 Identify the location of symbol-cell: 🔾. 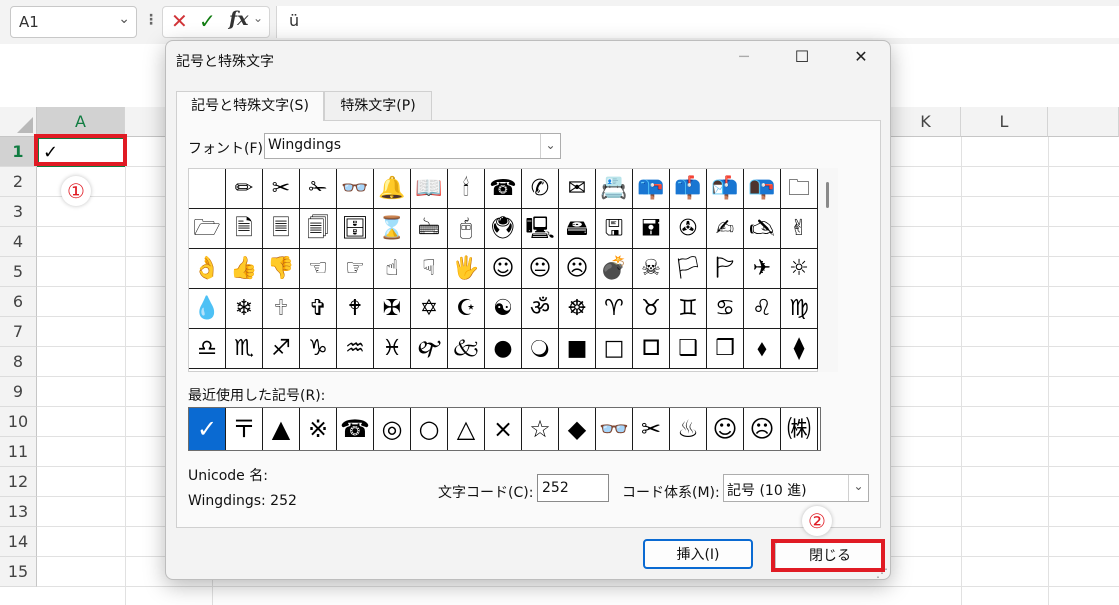
(540, 349).